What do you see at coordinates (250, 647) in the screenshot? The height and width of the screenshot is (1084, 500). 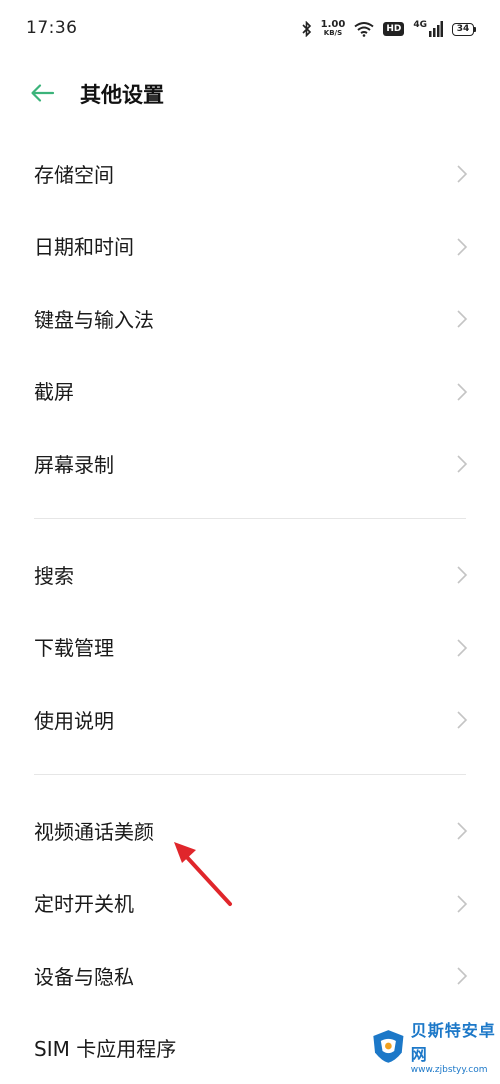 I see `list-item-download-manager: 下载管理` at bounding box center [250, 647].